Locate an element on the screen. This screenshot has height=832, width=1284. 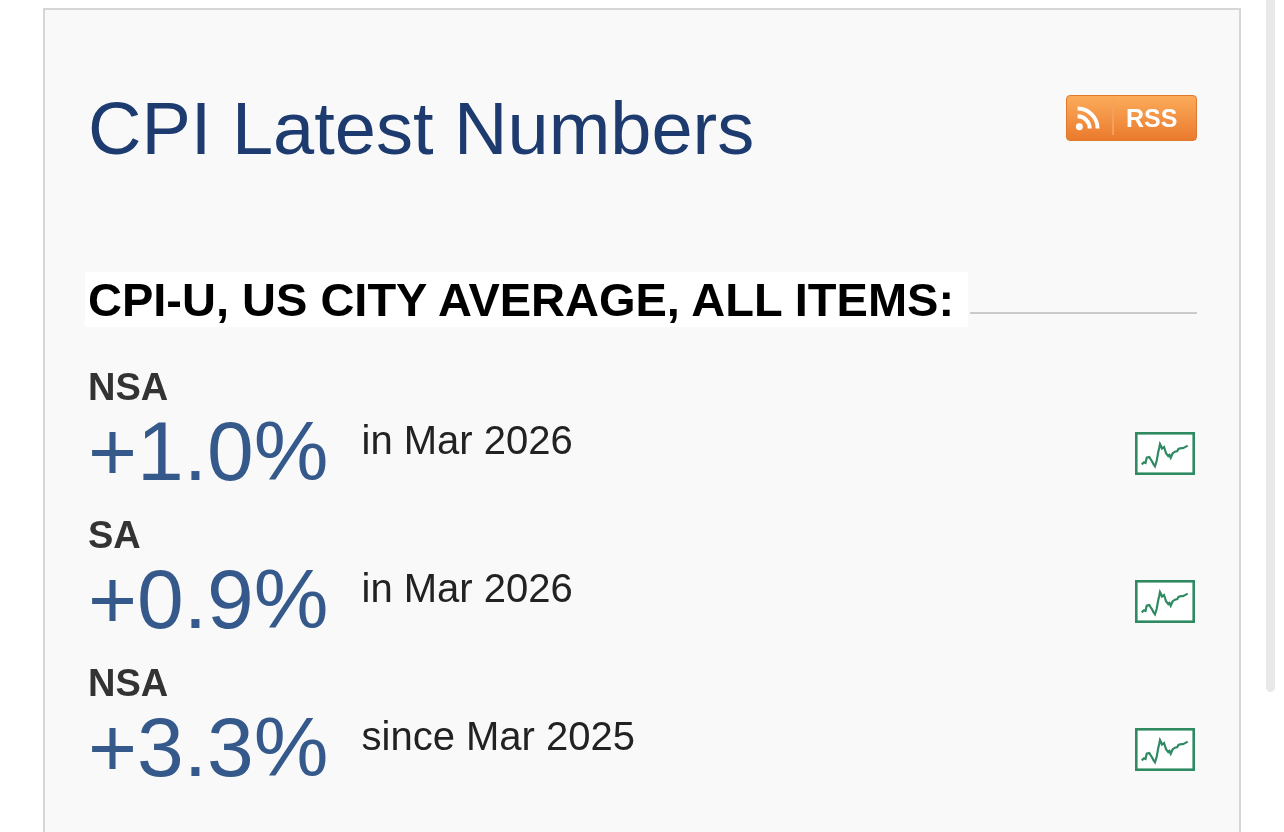
adjustment-label: SA is located at coordinates (114, 535).